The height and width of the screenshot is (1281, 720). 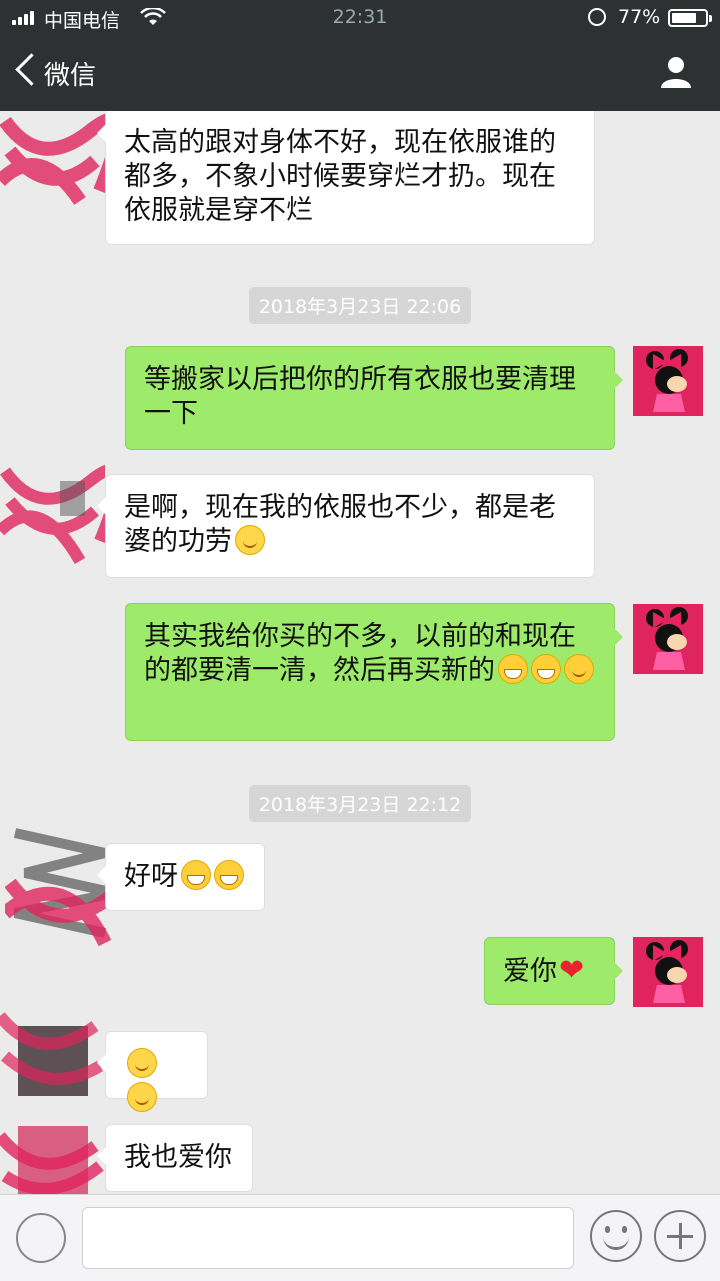 I want to click on top-bar: 中国电信 22:31 77% 微信, so click(x=360, y=55).